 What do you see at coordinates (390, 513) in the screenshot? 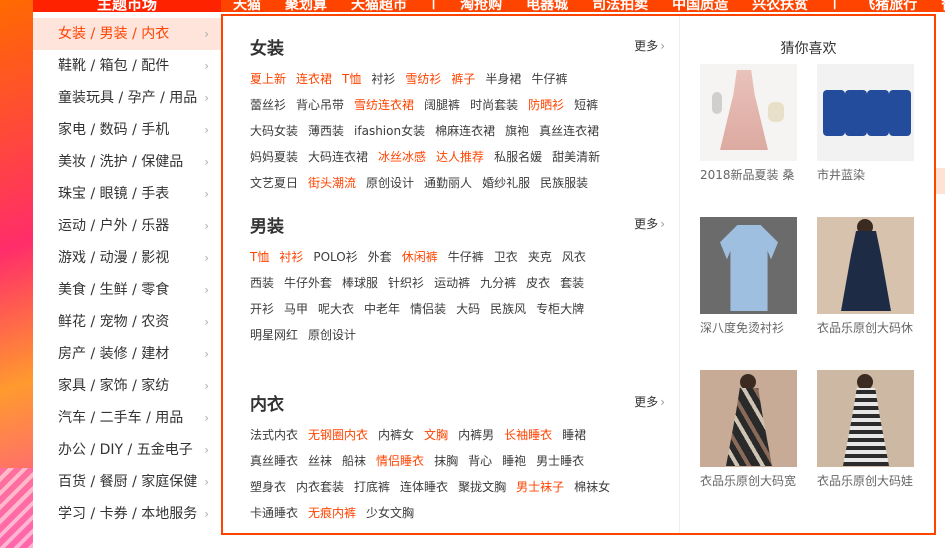
I see `keyword-link: 少女文胸` at bounding box center [390, 513].